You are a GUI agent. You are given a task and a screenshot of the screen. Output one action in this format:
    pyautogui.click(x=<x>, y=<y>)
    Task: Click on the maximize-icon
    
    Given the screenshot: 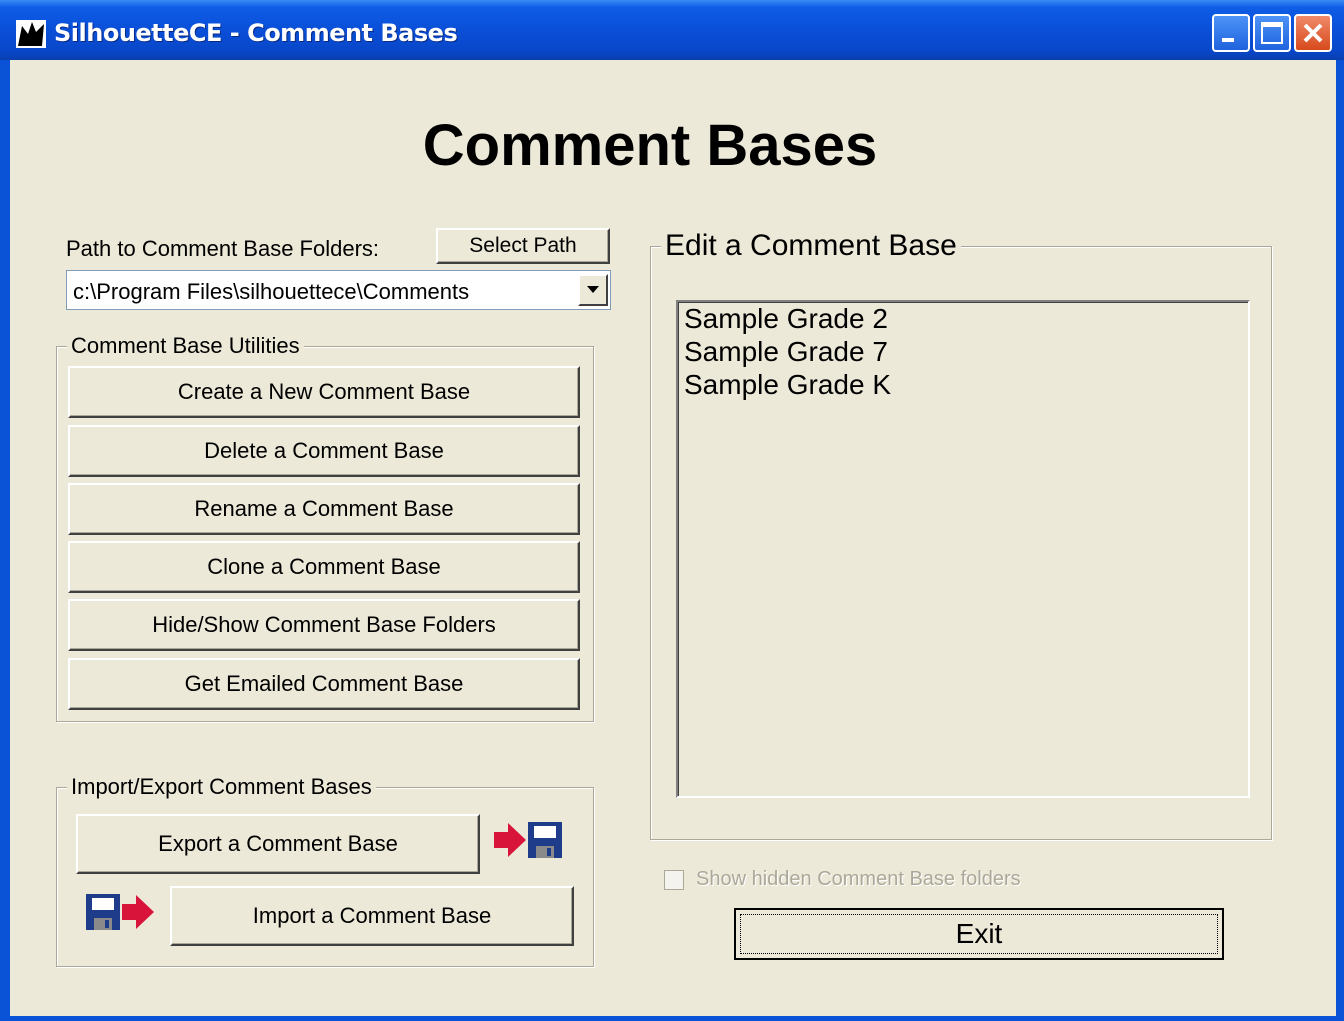 What is the action you would take?
    pyautogui.click(x=1272, y=33)
    